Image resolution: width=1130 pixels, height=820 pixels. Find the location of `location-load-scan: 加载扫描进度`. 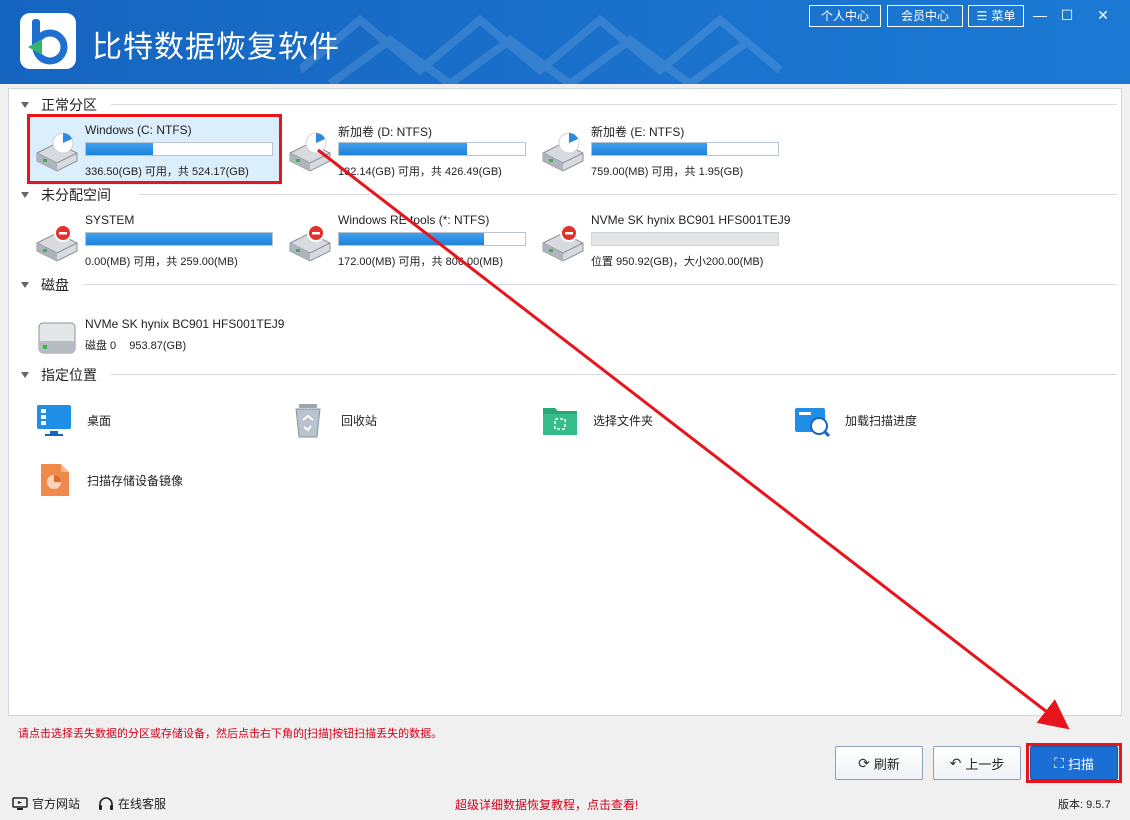

location-load-scan: 加载扫描进度 is located at coordinates (855, 420).